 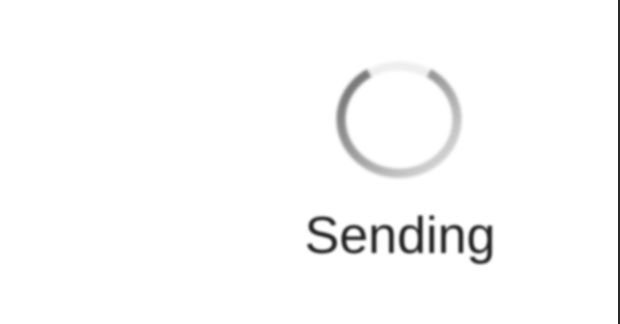 What do you see at coordinates (400, 236) in the screenshot?
I see `status-label: Sending` at bounding box center [400, 236].